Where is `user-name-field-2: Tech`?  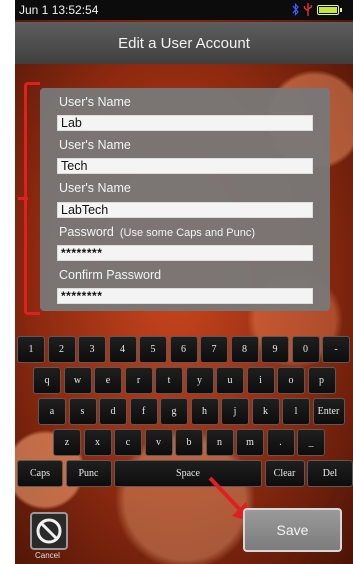 user-name-field-2: Tech is located at coordinates (185, 166).